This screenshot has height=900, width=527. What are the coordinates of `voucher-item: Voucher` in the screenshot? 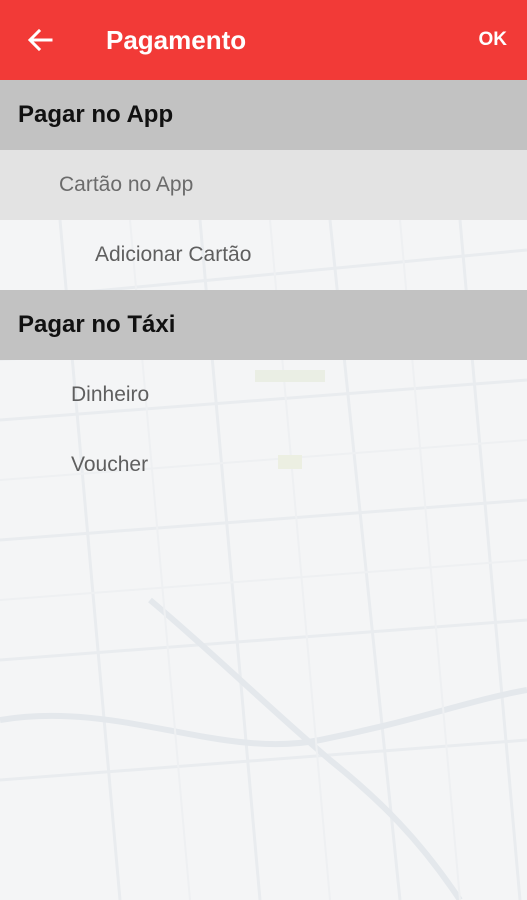 It's located at (263, 465).